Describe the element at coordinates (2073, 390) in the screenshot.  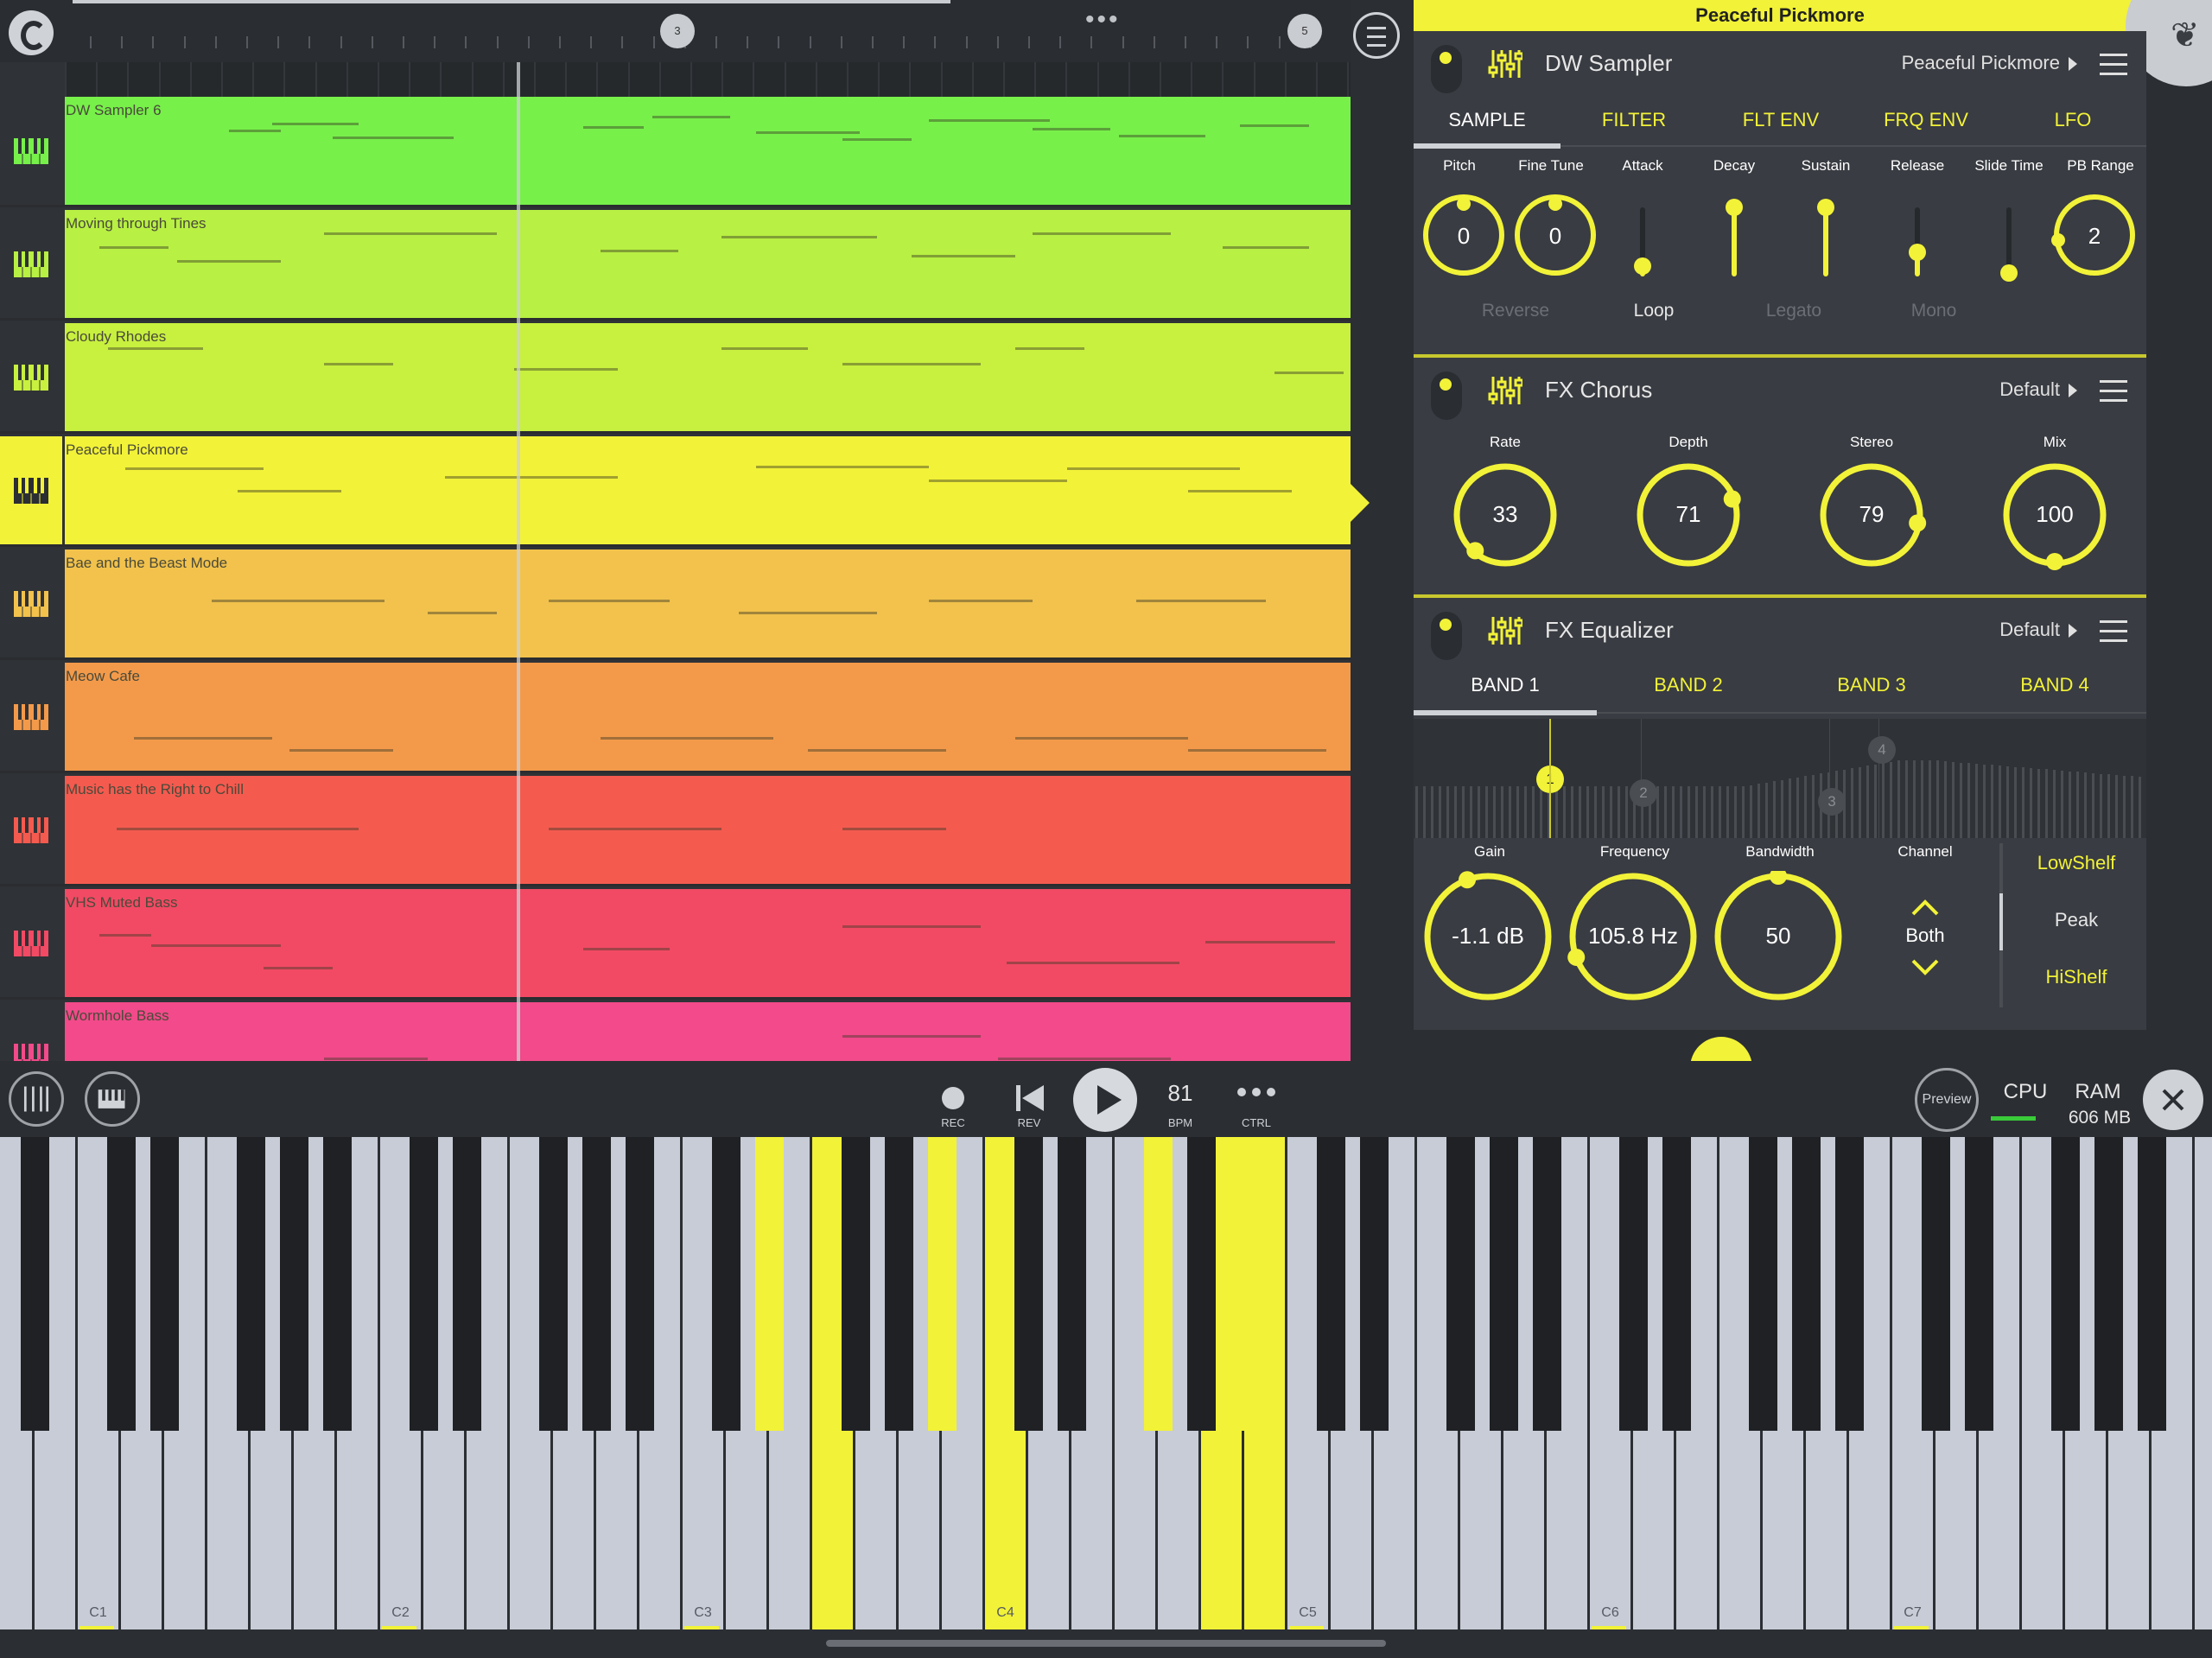
I see `preset-next-icon` at that location.